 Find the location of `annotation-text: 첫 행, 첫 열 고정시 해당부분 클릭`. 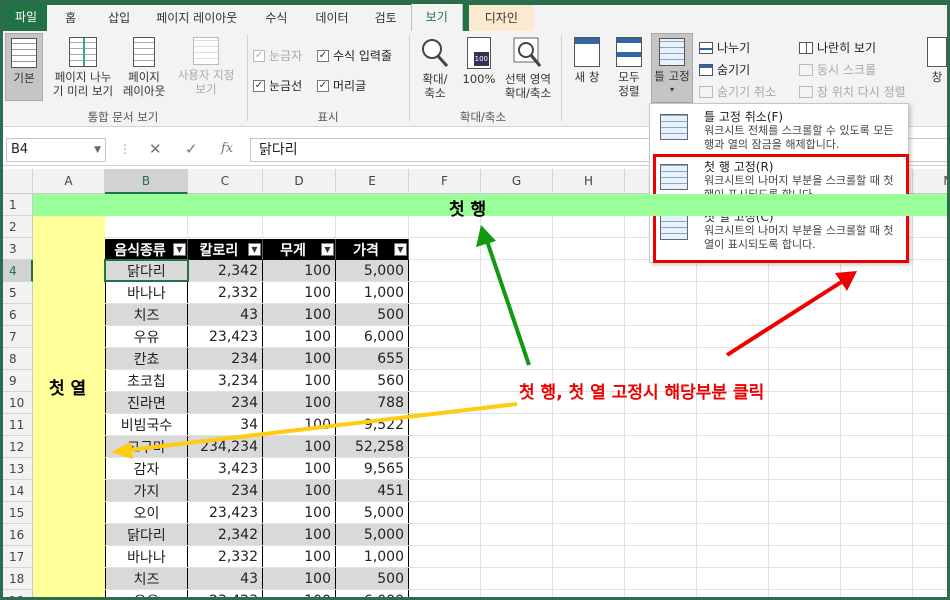

annotation-text: 첫 행, 첫 열 고정시 해당부분 클릭 is located at coordinates (642, 393).